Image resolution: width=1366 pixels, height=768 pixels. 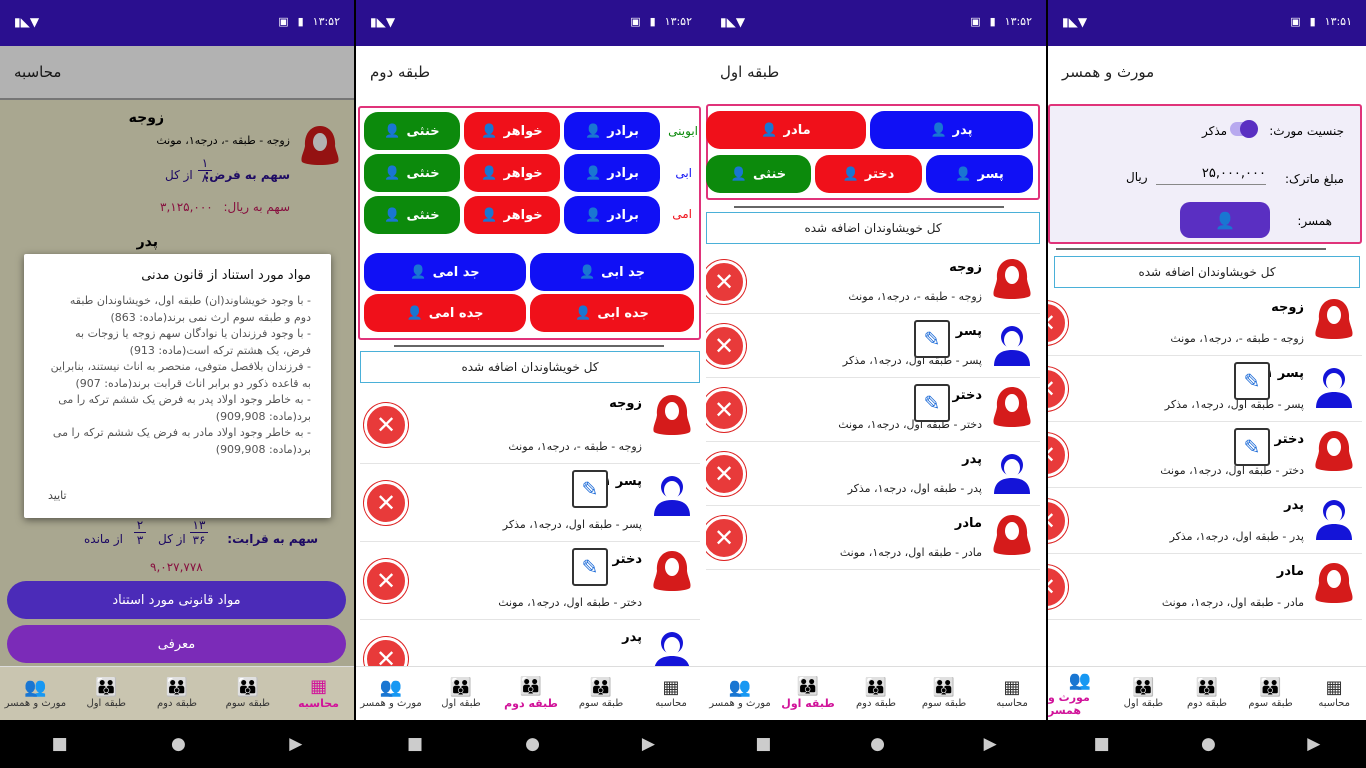 What do you see at coordinates (176, 644) in the screenshot?
I see `intro-button: معرفی` at bounding box center [176, 644].